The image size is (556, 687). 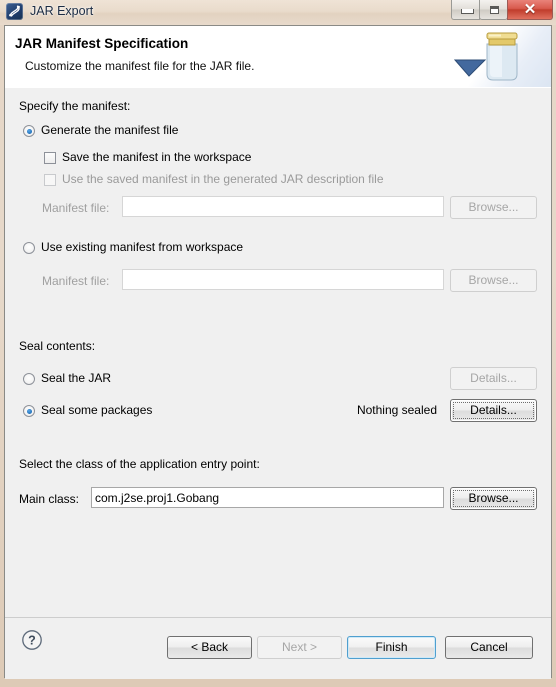 What do you see at coordinates (76, 378) in the screenshot?
I see `radio-seal-the-jar-label: Seal the JAR` at bounding box center [76, 378].